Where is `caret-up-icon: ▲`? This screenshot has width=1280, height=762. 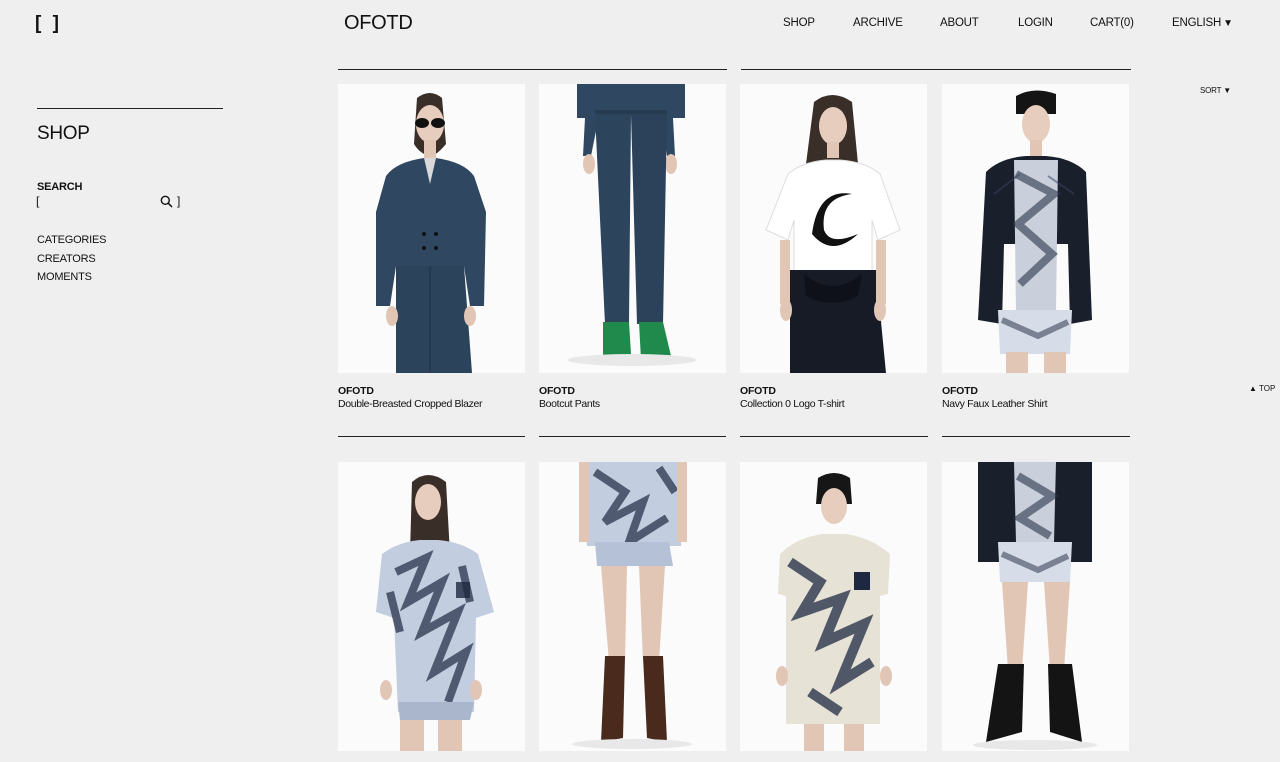 caret-up-icon: ▲ is located at coordinates (1253, 388).